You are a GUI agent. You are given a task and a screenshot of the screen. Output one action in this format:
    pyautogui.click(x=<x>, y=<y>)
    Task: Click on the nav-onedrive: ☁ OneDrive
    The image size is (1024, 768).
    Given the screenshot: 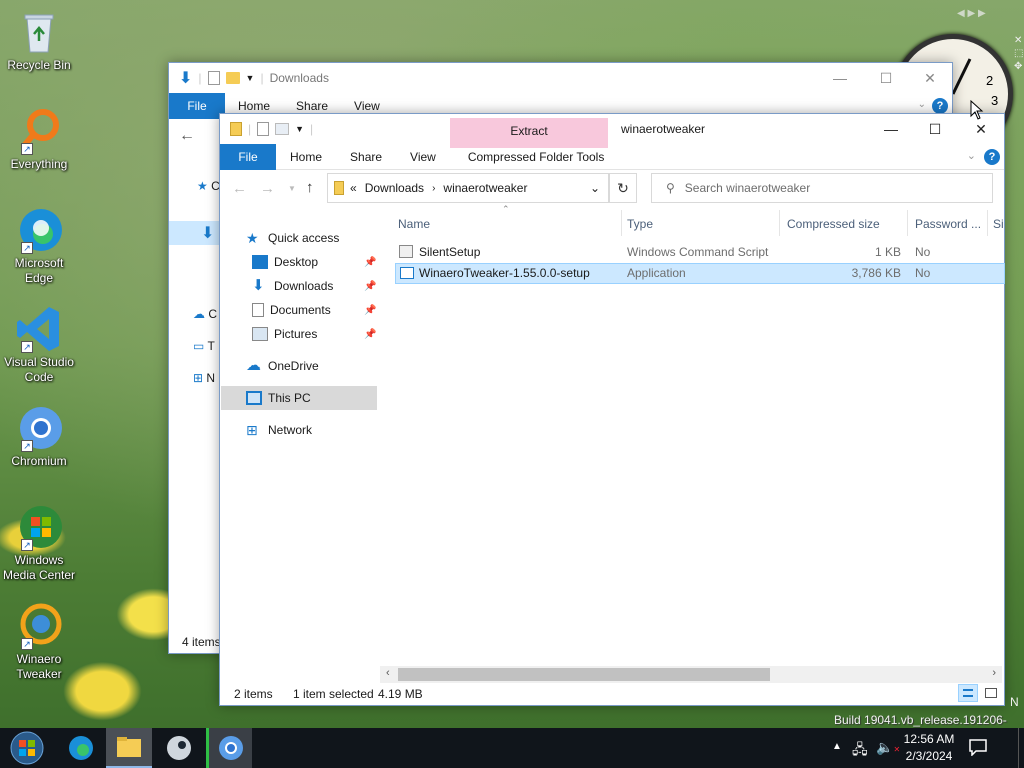 What is the action you would take?
    pyautogui.click(x=282, y=366)
    